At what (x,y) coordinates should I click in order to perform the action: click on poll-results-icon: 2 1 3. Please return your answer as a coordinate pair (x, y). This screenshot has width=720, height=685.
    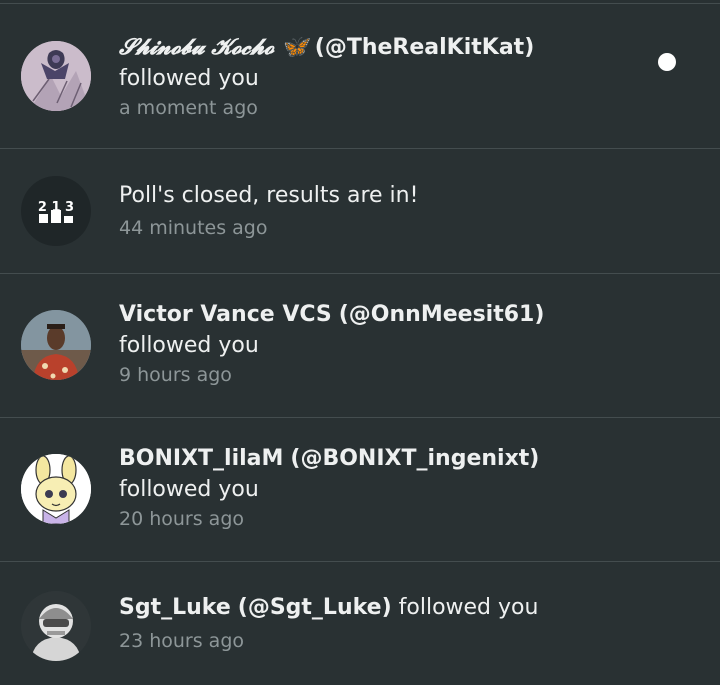
    Looking at the image, I should click on (56, 211).